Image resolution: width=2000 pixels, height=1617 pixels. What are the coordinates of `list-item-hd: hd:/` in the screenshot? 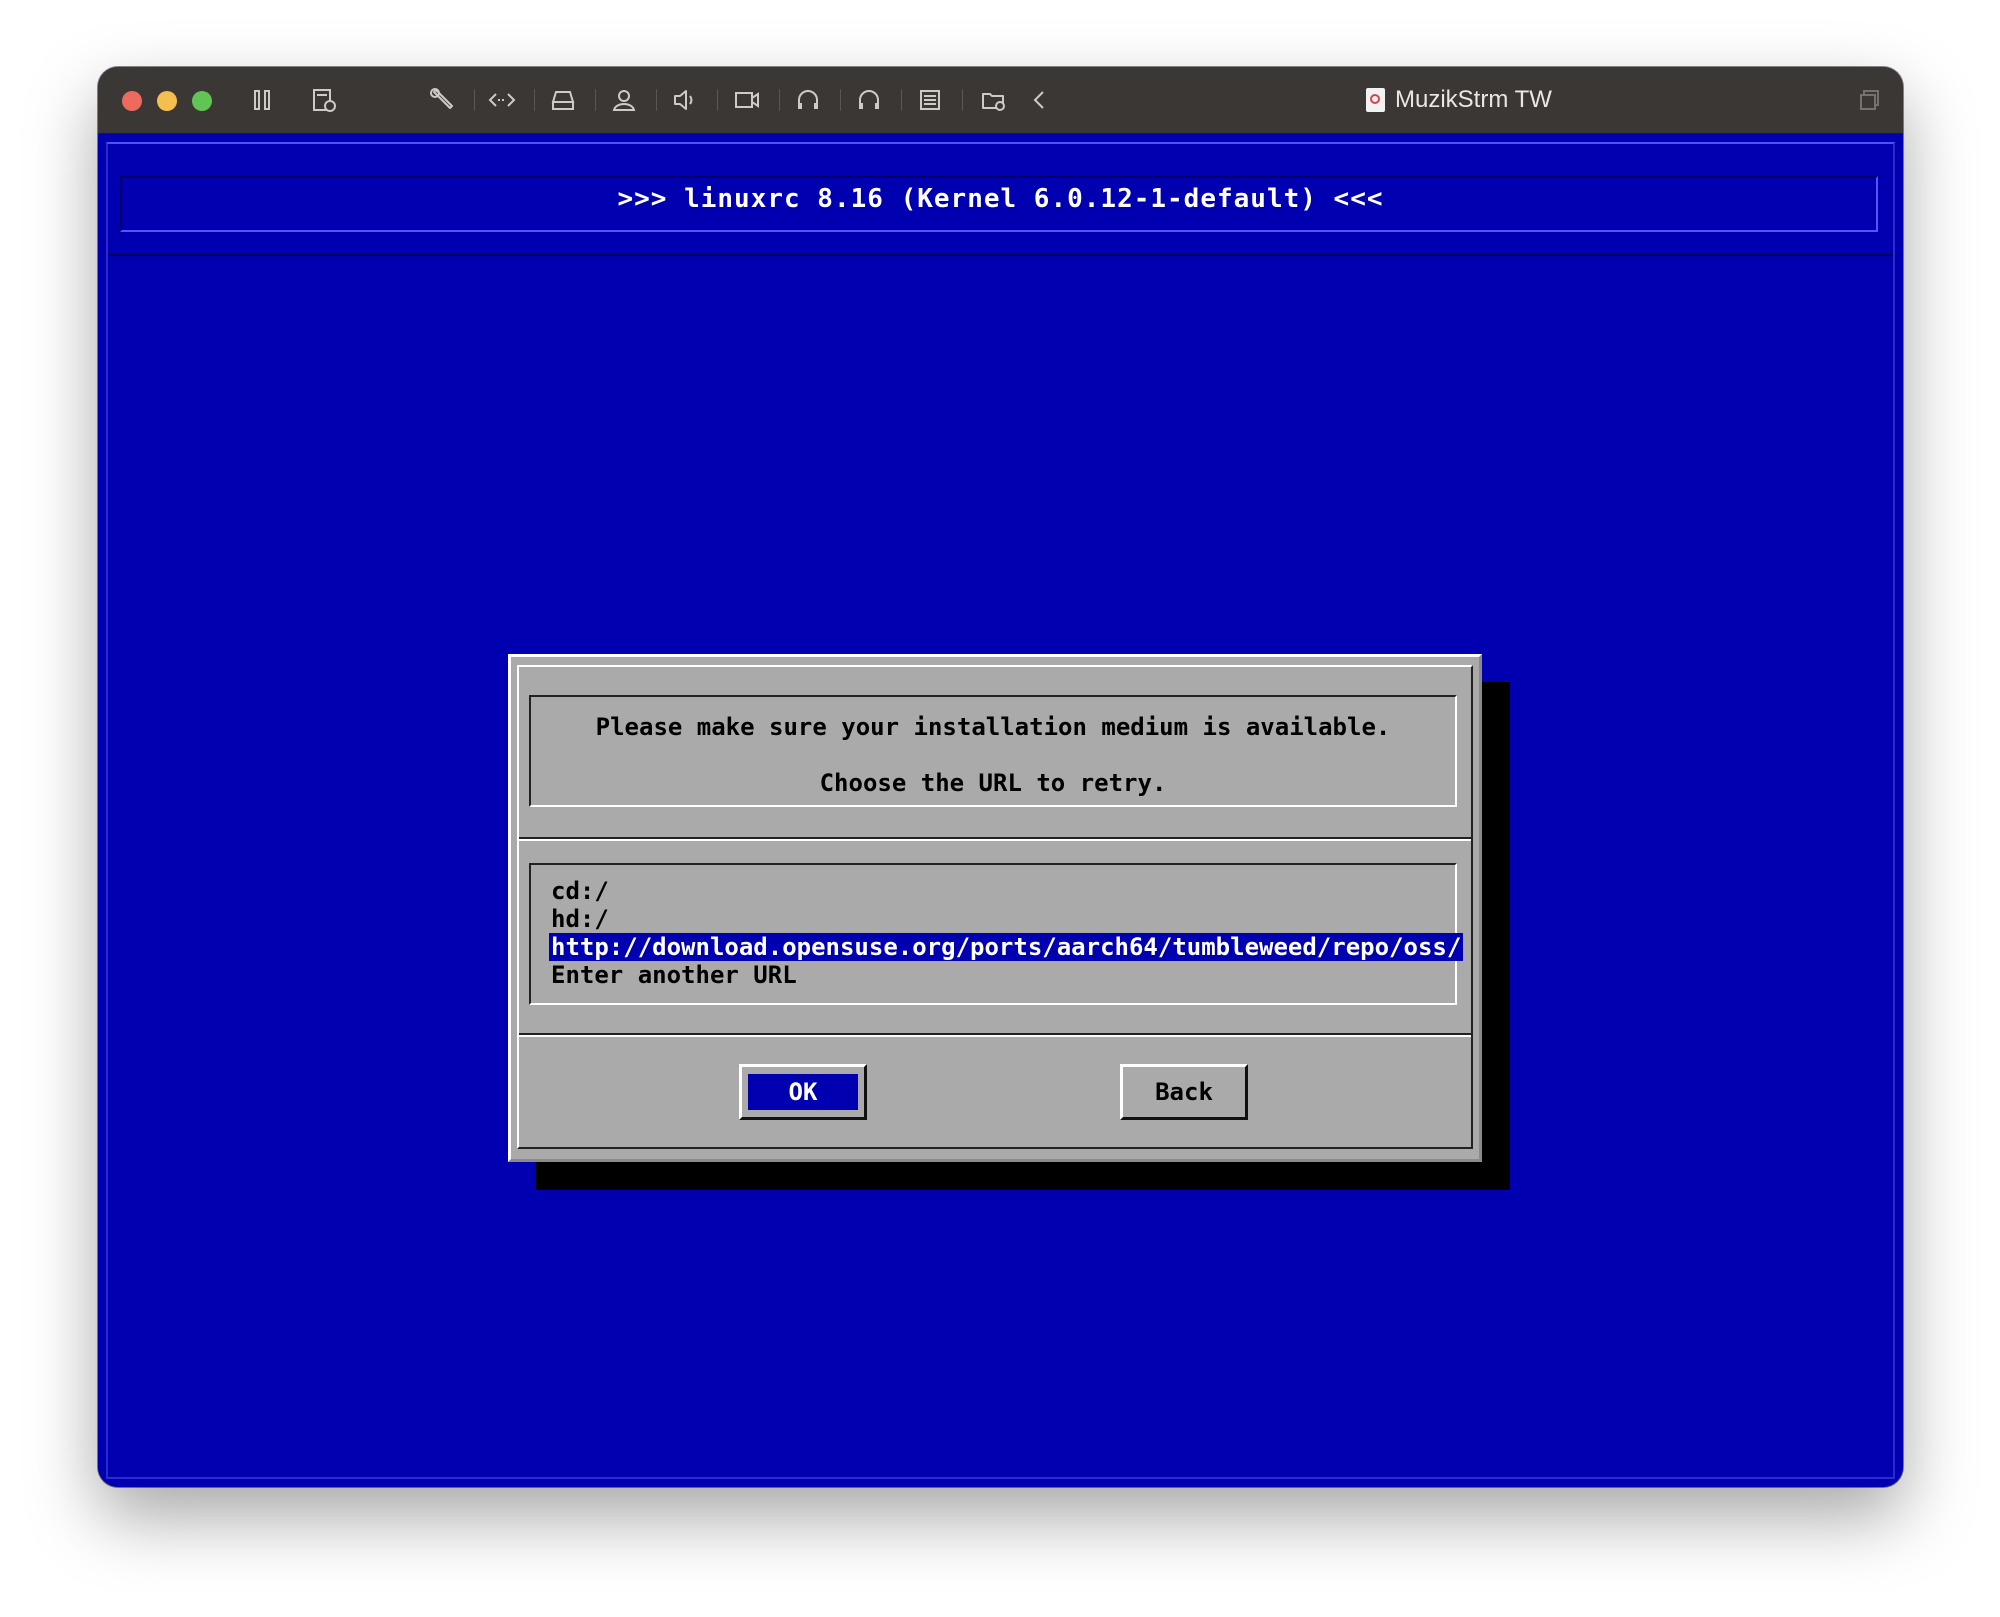 It's located at (580, 919).